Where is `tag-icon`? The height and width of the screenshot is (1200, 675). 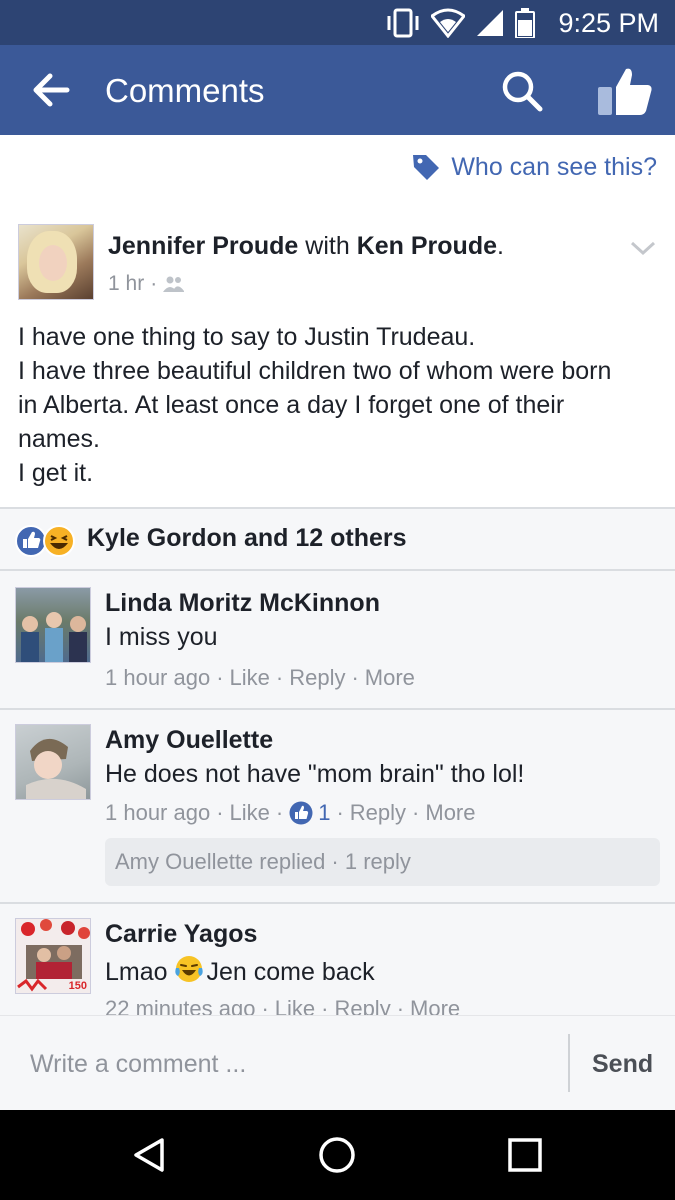 tag-icon is located at coordinates (426, 167).